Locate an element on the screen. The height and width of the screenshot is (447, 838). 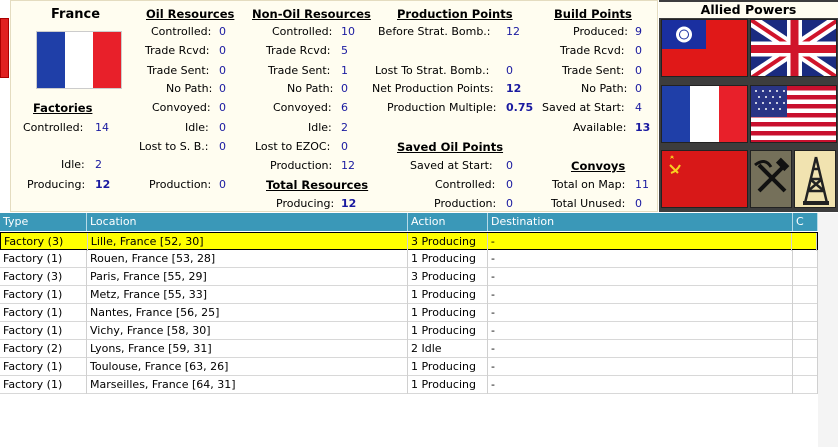
oil-derrick-icon is located at coordinates (815, 179).